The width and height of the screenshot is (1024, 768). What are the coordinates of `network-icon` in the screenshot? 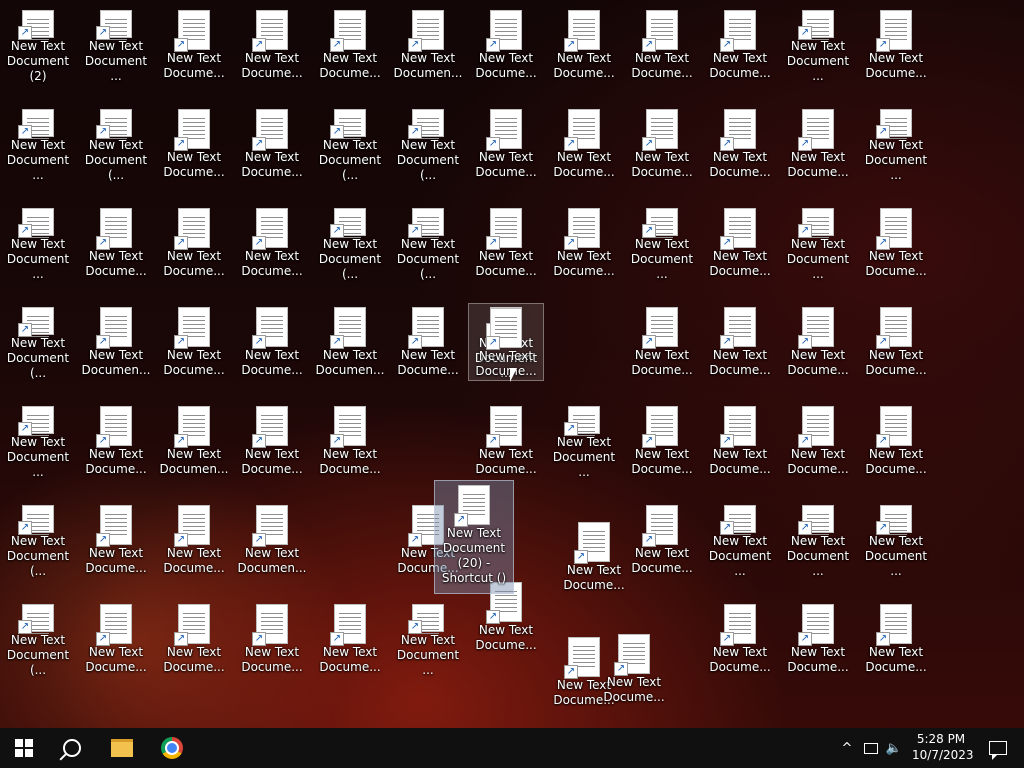 It's located at (871, 748).